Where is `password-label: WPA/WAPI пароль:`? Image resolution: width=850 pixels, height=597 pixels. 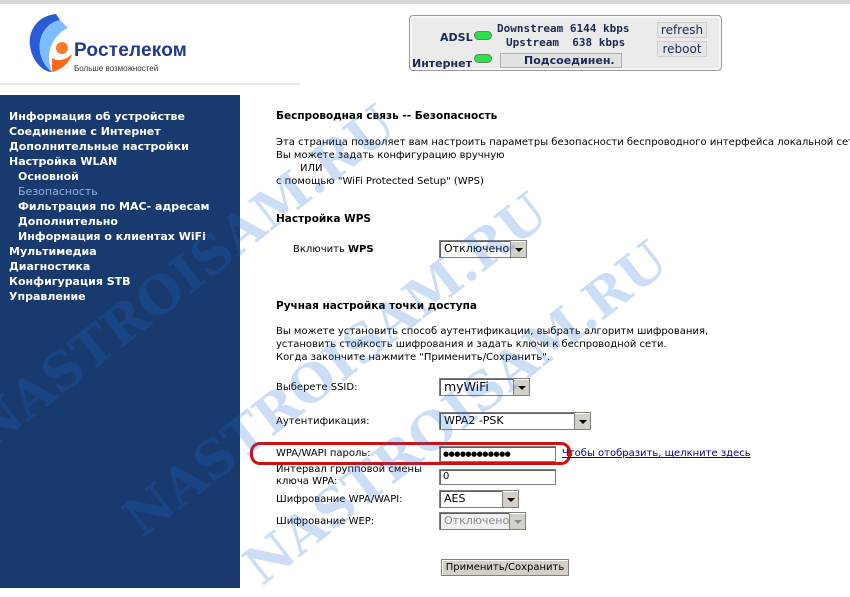
password-label: WPA/WAPI пароль: is located at coordinates (323, 453).